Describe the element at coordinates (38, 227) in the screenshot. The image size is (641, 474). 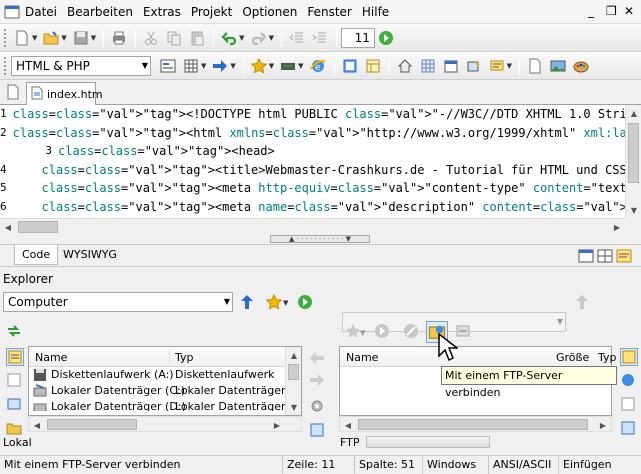
I see `h-scroll-thumb` at that location.